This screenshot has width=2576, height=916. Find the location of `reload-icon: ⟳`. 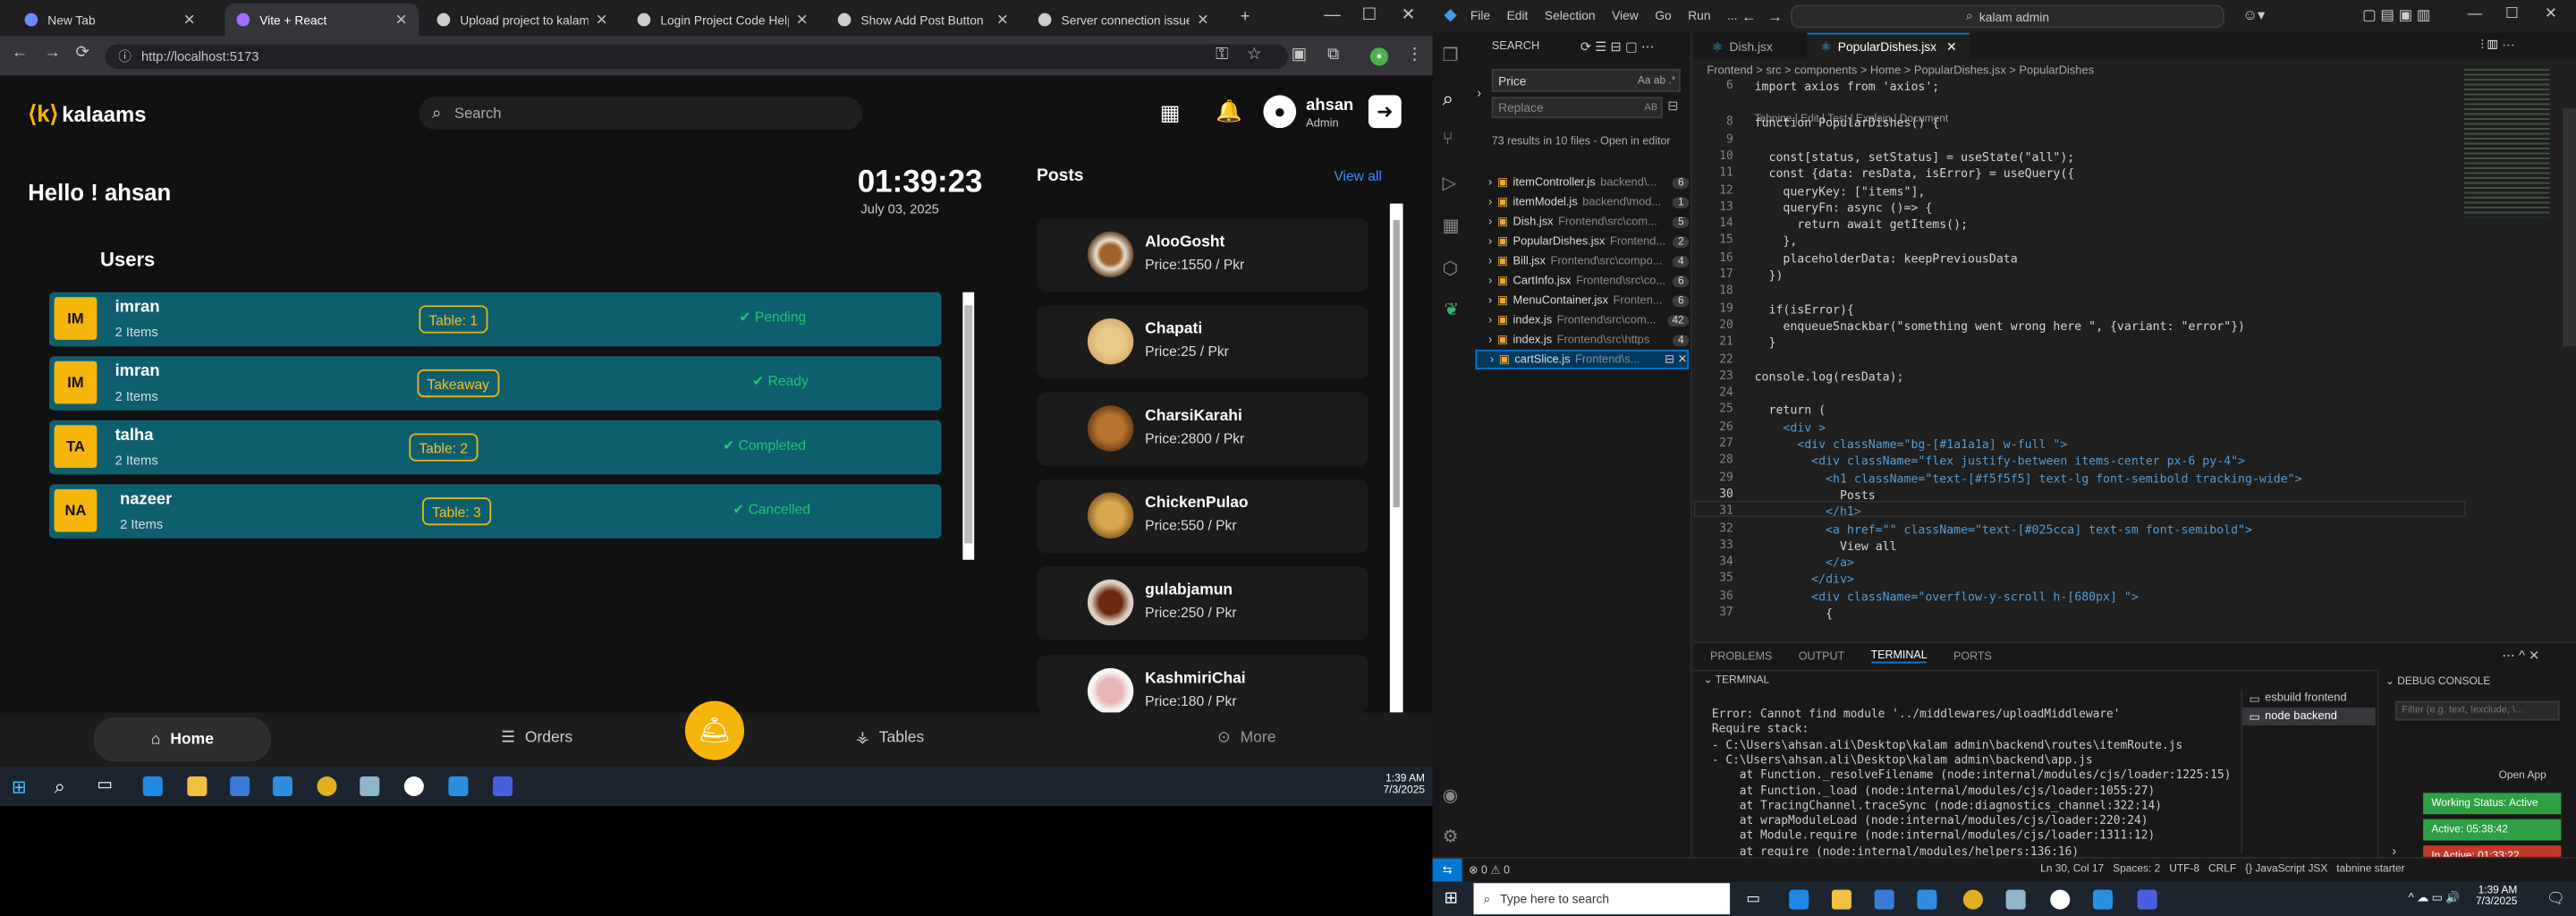

reload-icon: ⟳ is located at coordinates (82, 54).